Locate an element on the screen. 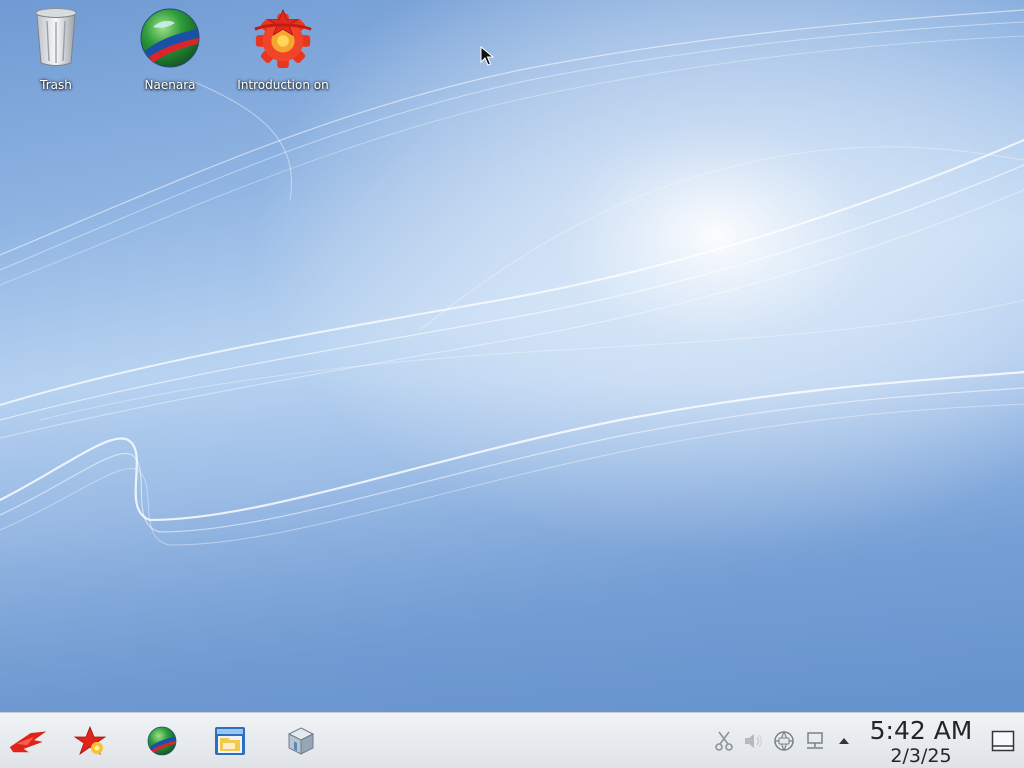 The height and width of the screenshot is (768, 1024). clock-time: 5:42 AM is located at coordinates (921, 730).